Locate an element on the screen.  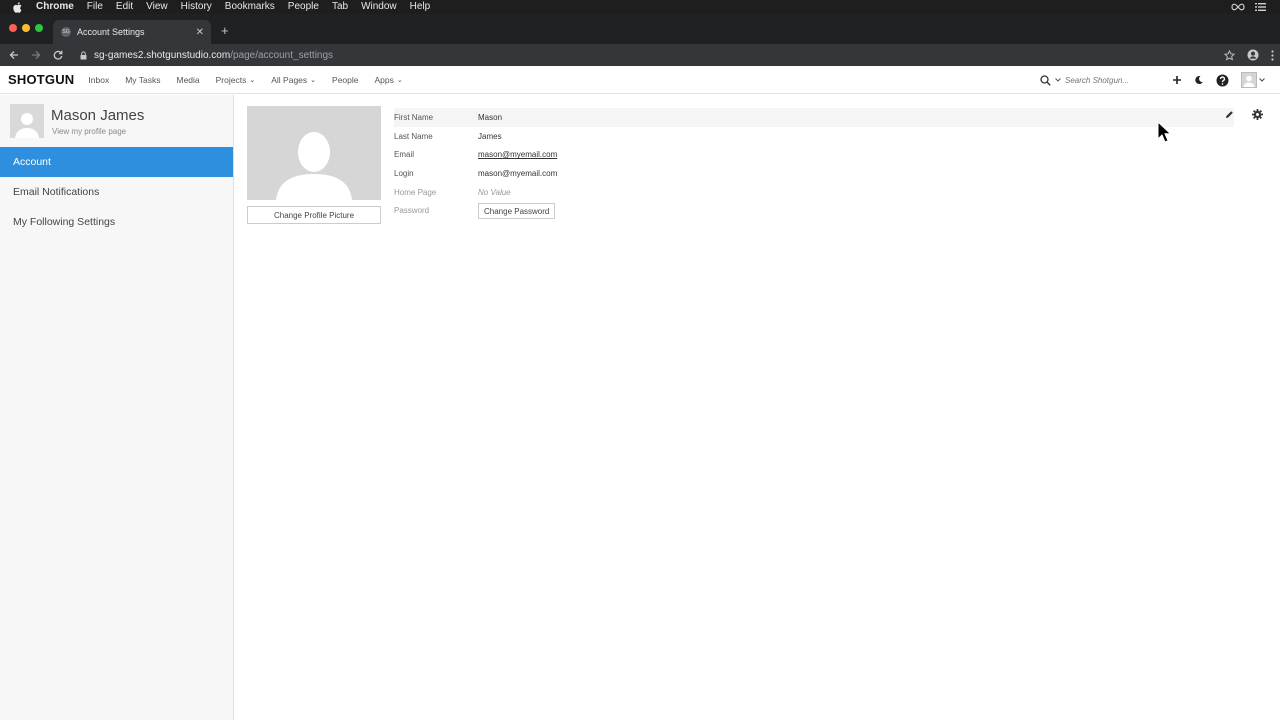
field-first-name: First Name Mason is located at coordinates (814, 117).